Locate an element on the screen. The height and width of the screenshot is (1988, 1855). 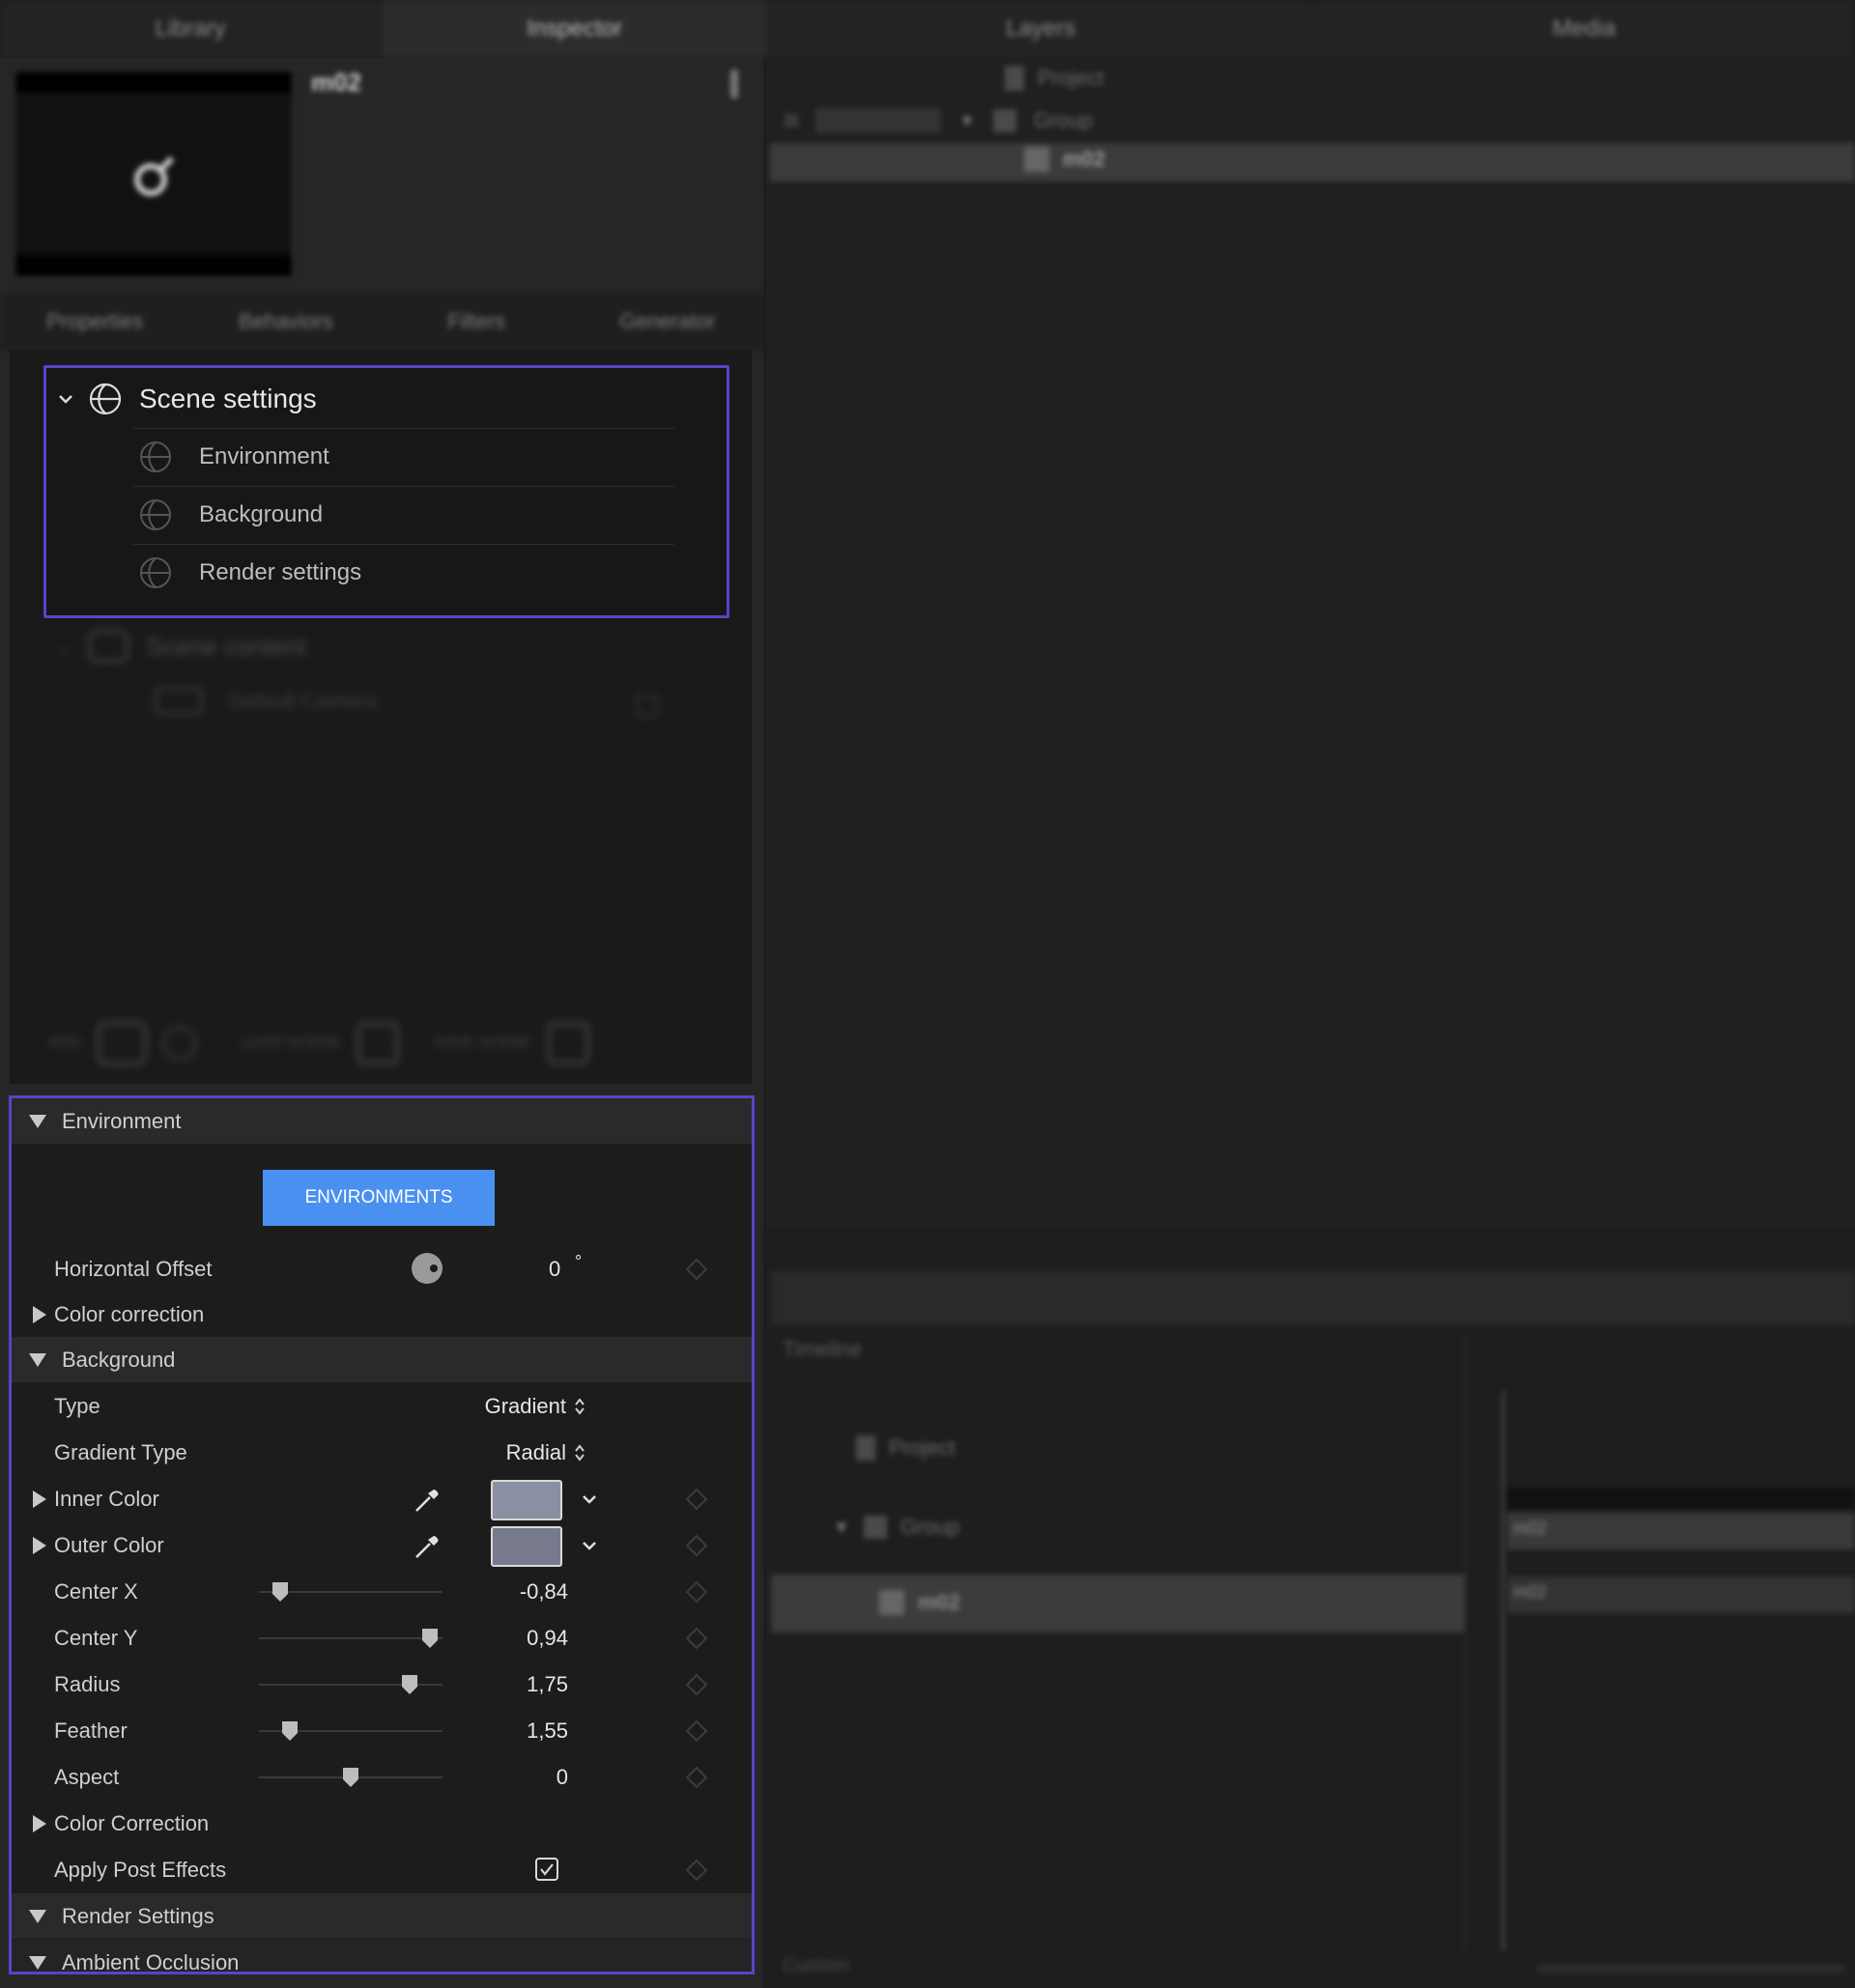
environment-section-header: Environment is located at coordinates (382, 1121).